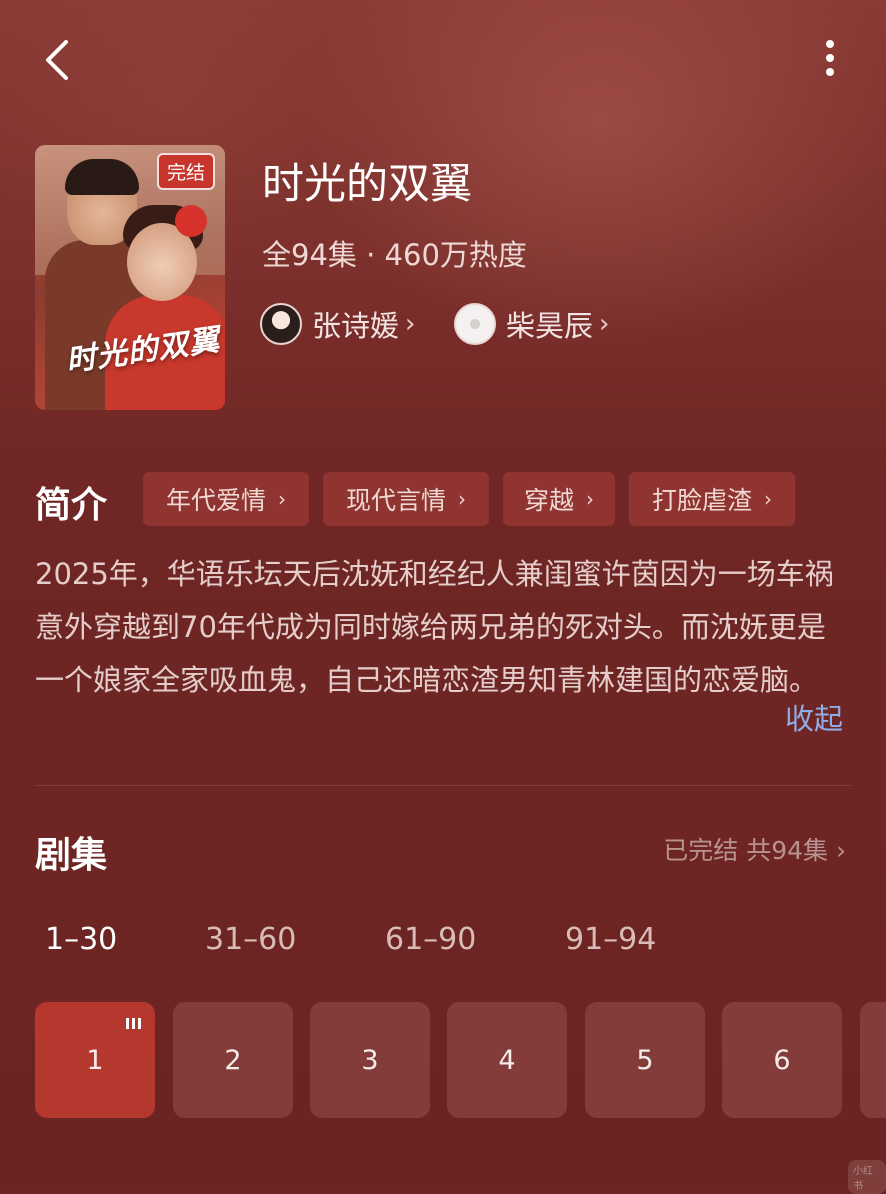  Describe the element at coordinates (81, 939) in the screenshot. I see `range-tab: 1–30` at that location.